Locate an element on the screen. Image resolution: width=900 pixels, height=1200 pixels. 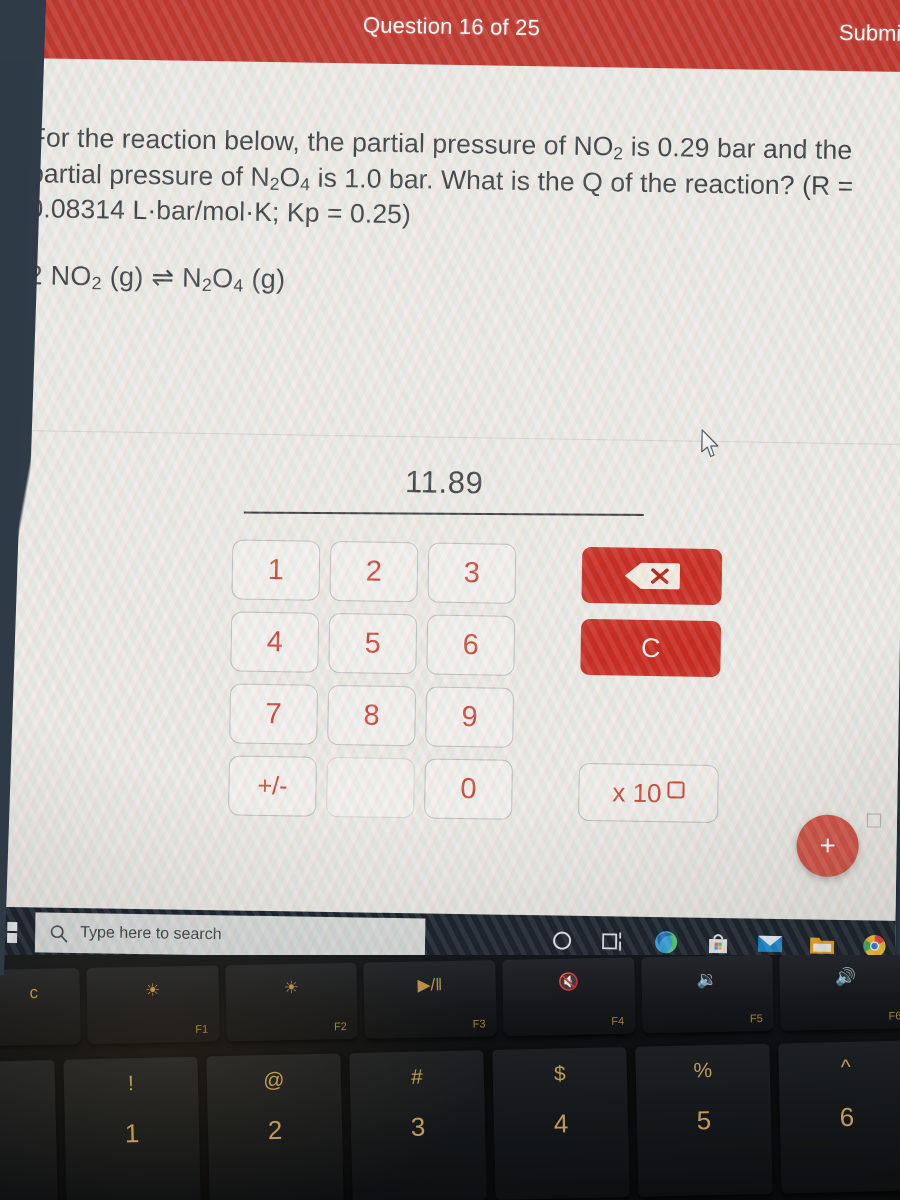
keypad-key-8: 8 is located at coordinates (372, 715).